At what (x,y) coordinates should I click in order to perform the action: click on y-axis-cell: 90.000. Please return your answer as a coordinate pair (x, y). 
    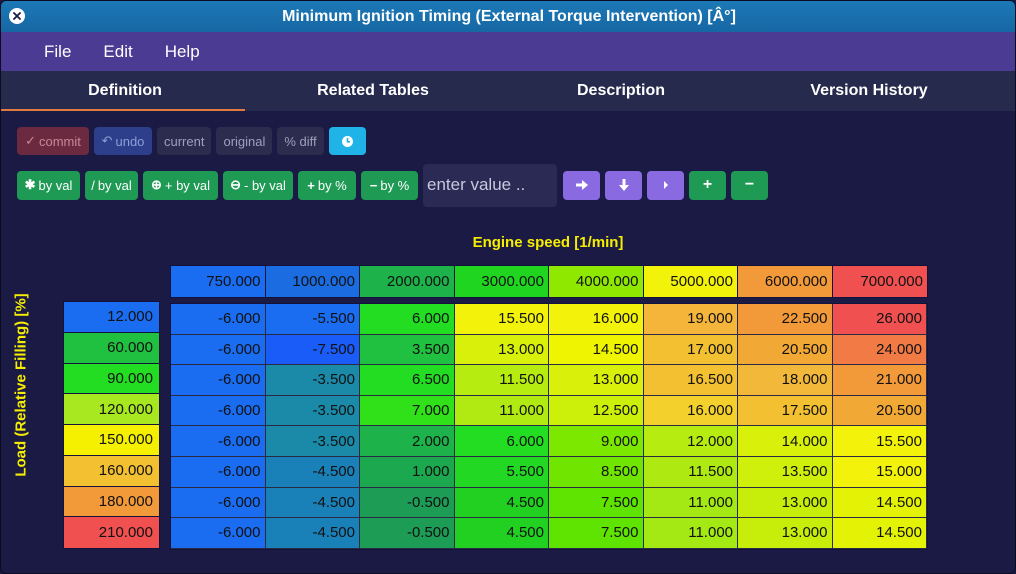
    Looking at the image, I should click on (111, 379).